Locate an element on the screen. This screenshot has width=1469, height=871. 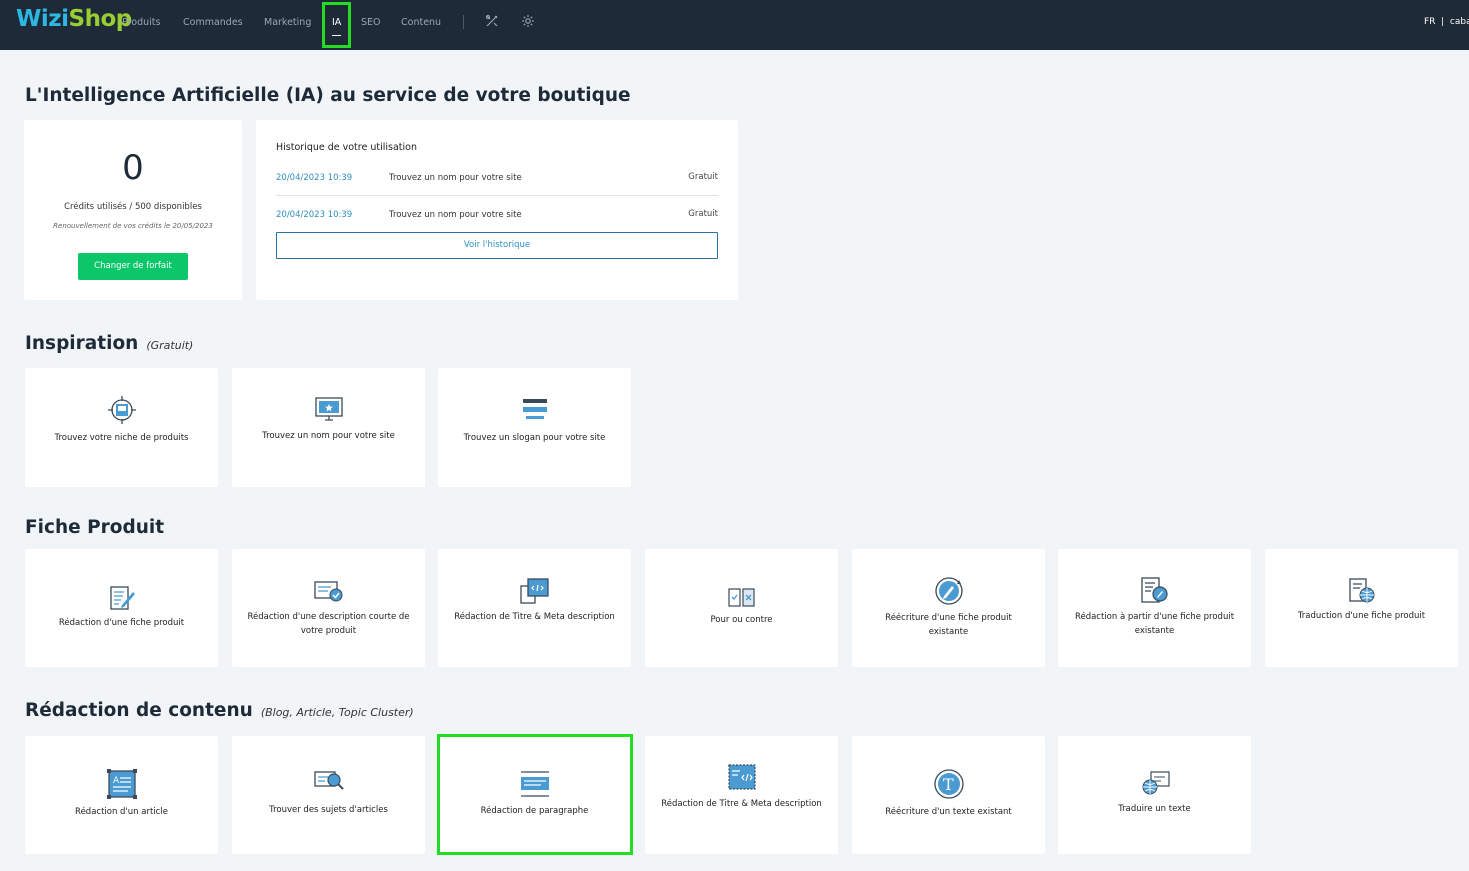
tools-icon is located at coordinates (492, 21).